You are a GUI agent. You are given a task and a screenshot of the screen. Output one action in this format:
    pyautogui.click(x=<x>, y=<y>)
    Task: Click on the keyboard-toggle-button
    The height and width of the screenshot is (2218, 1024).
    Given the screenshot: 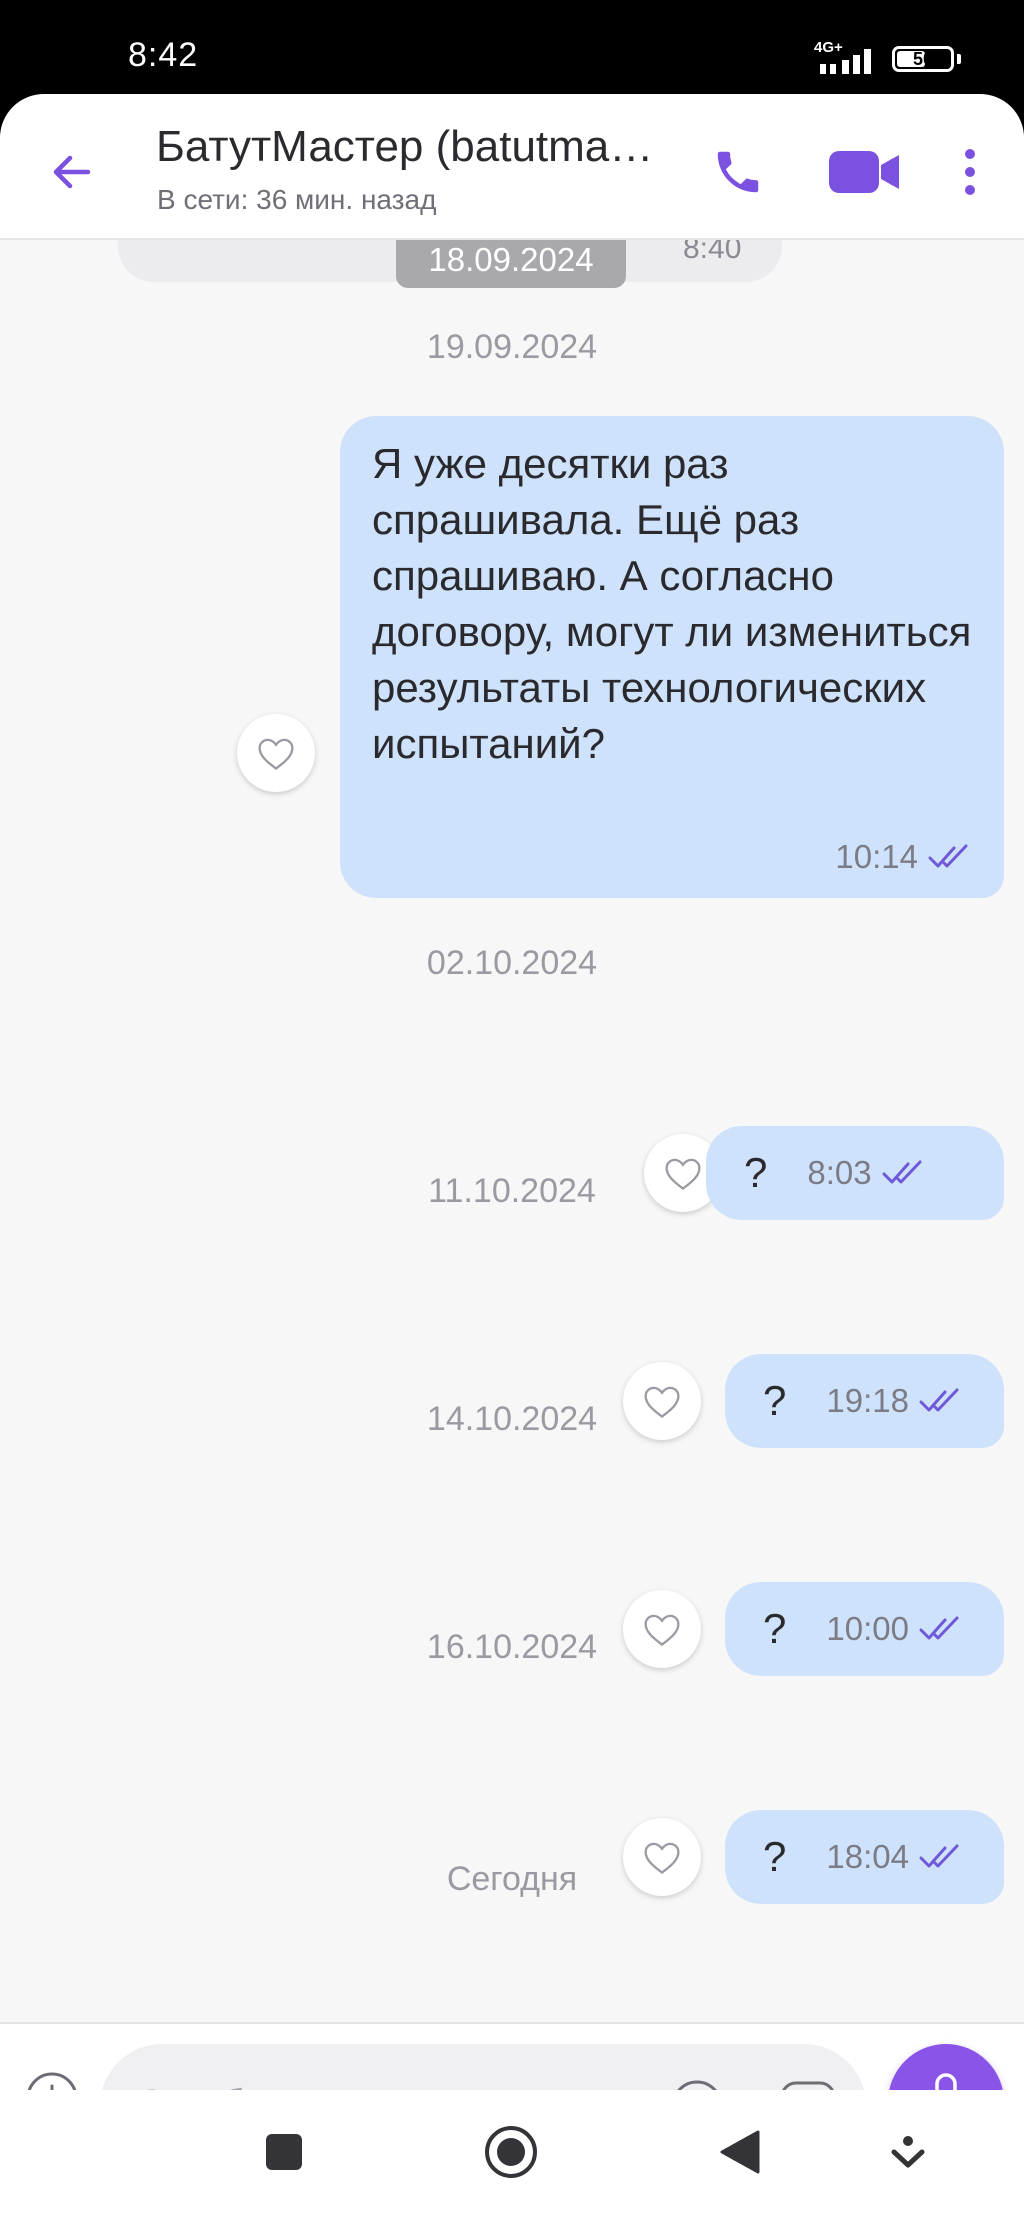 What is the action you would take?
    pyautogui.click(x=908, y=2152)
    